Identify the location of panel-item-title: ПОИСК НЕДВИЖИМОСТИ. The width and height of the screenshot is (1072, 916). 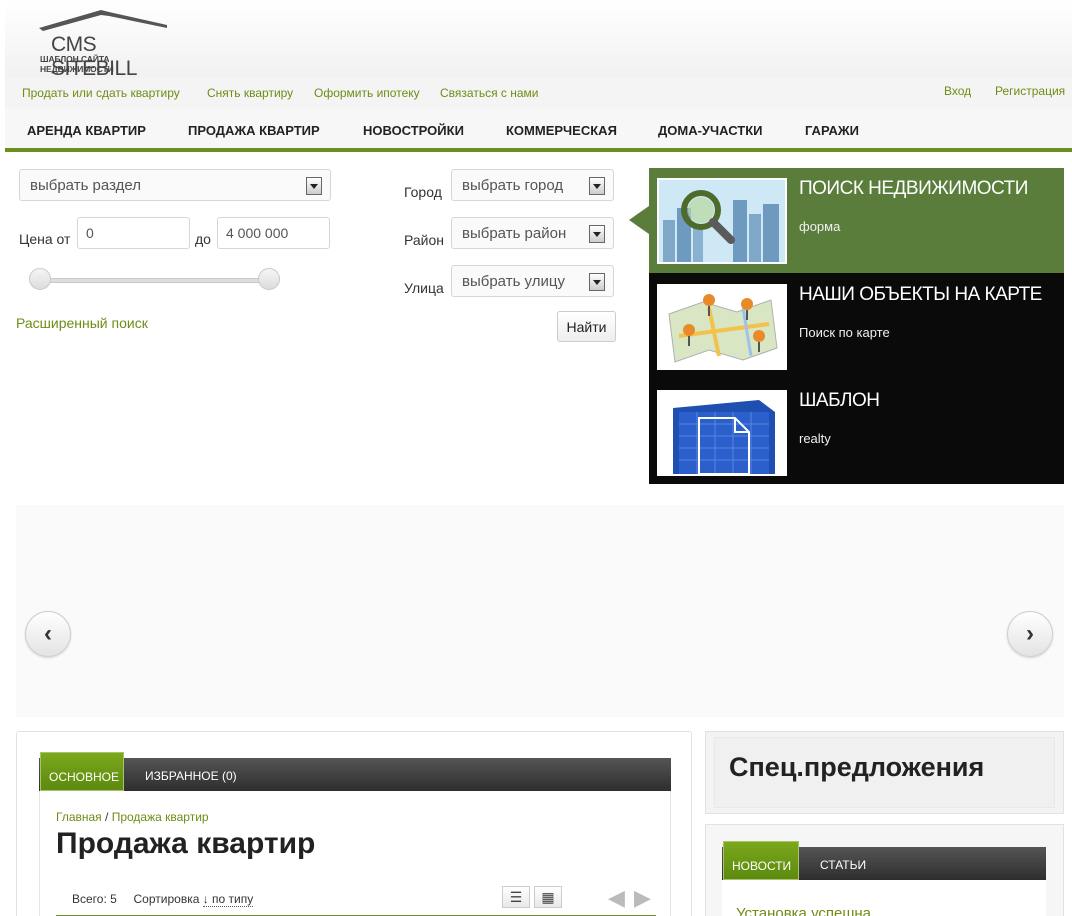
(913, 188).